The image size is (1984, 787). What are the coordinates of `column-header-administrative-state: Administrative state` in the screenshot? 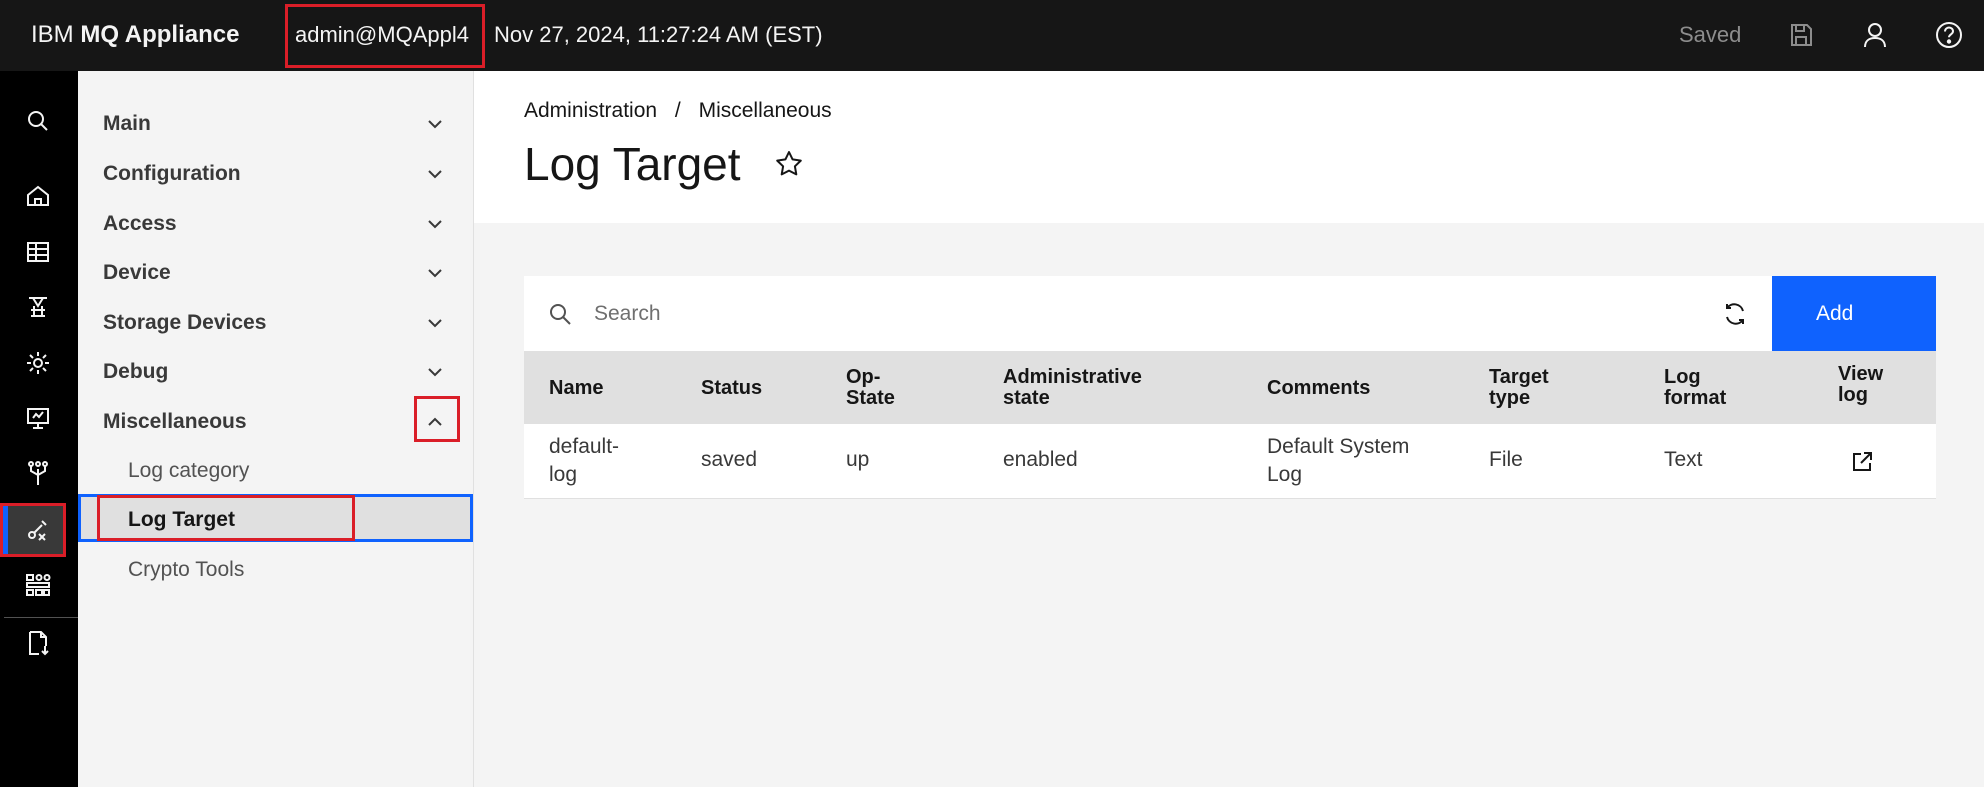 It's located at (1088, 388).